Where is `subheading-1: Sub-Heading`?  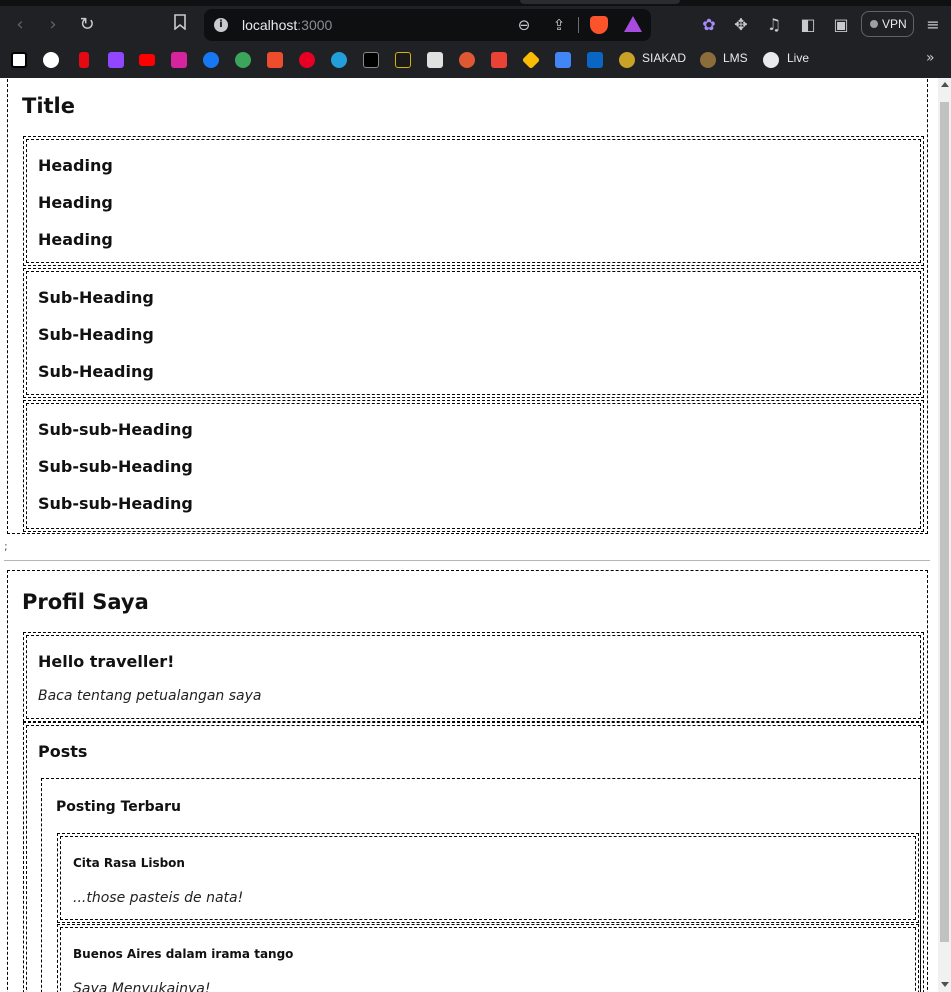
subheading-1: Sub-Heading is located at coordinates (96, 297).